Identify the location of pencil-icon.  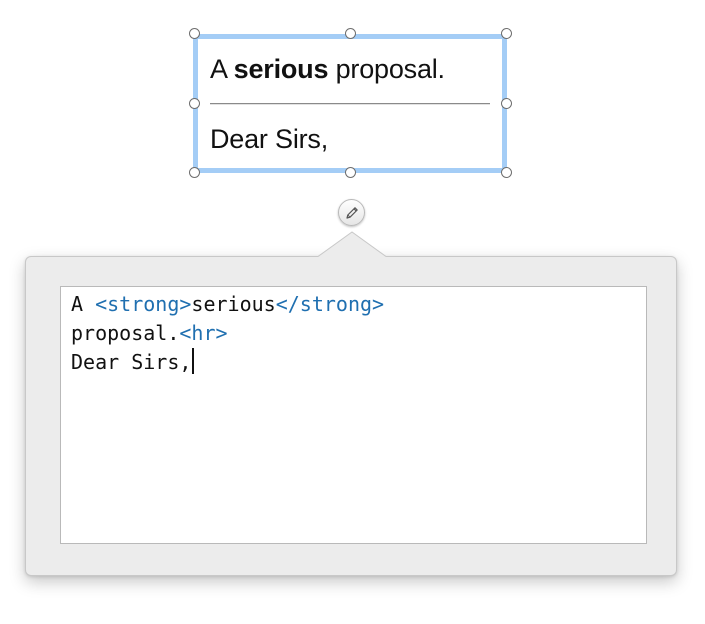
(351, 212).